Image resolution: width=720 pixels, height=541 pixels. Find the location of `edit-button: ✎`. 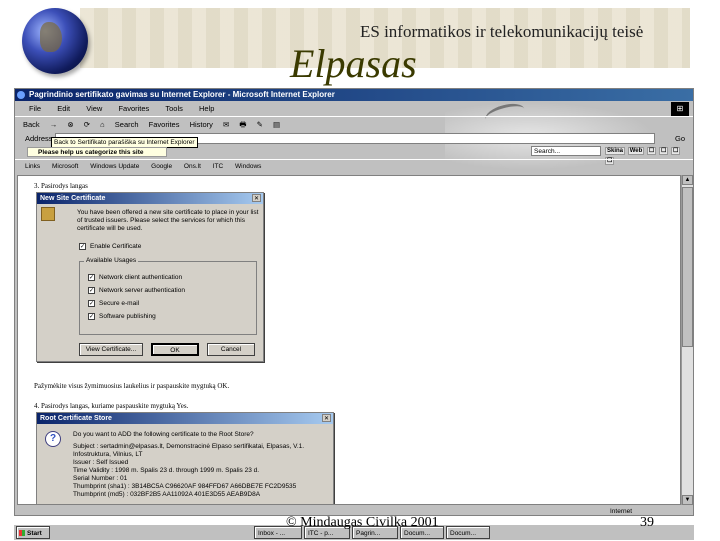

edit-button: ✎ is located at coordinates (260, 125).